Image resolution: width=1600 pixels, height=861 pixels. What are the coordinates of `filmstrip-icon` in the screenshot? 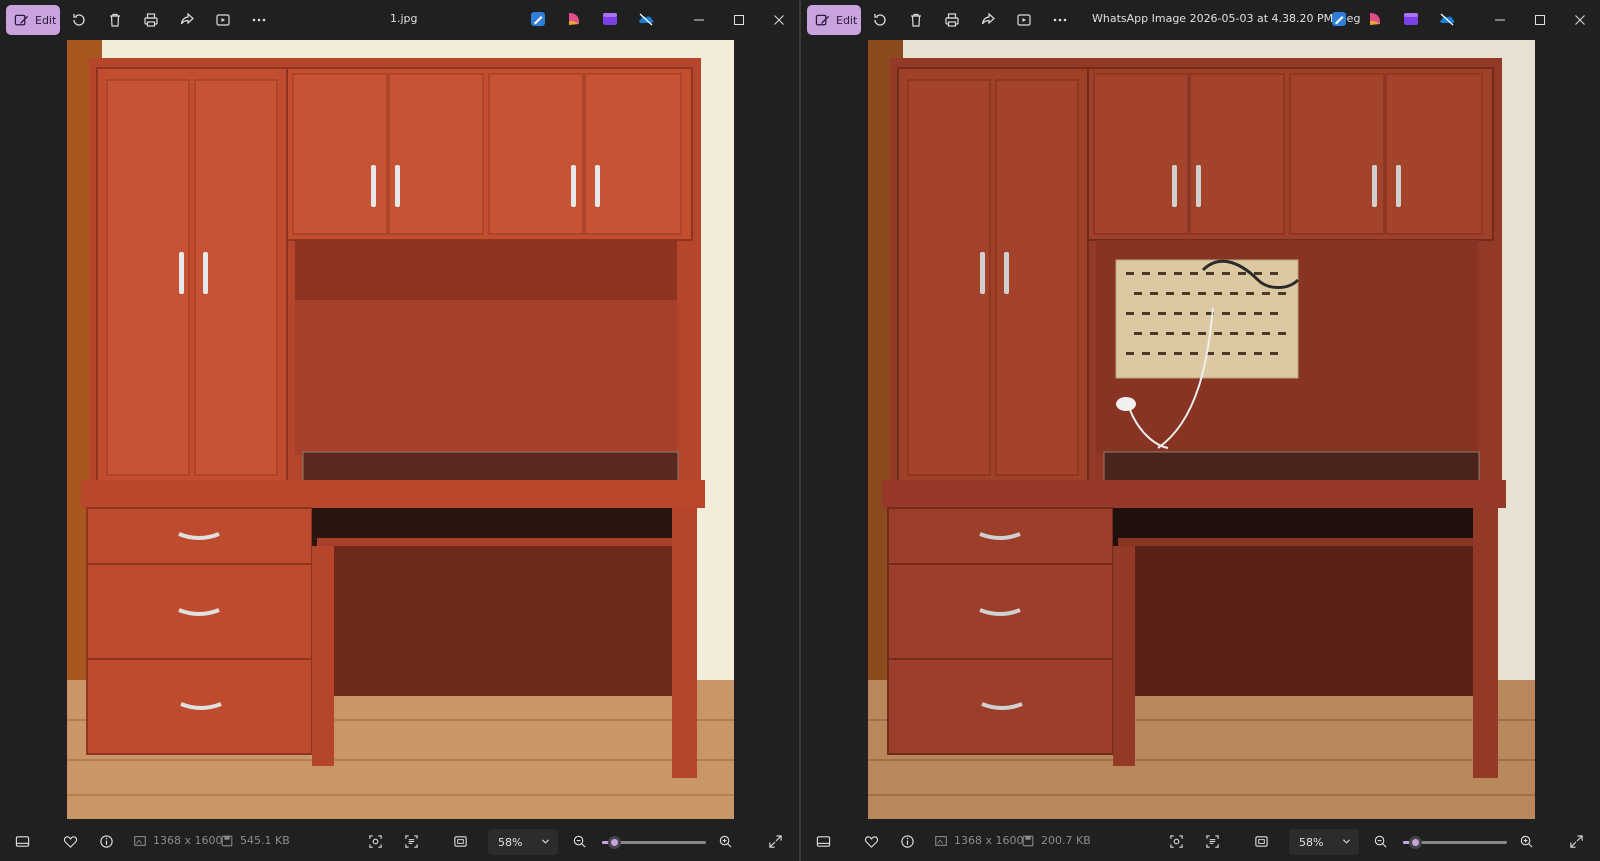 It's located at (22, 841).